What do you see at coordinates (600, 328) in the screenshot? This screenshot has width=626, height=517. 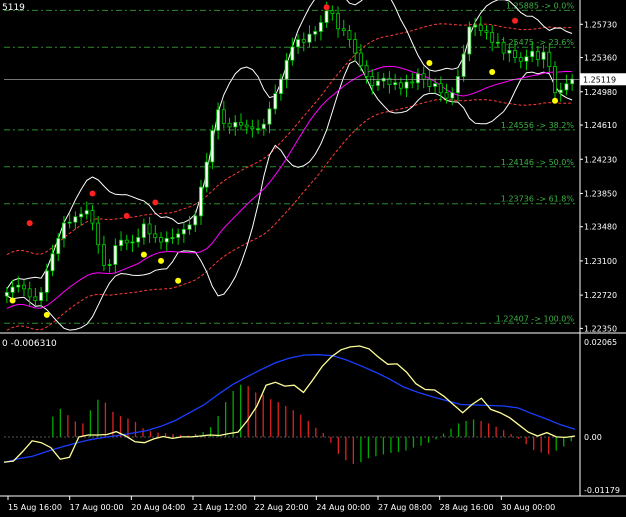 I see `price-tick-label: 1.22350` at bounding box center [600, 328].